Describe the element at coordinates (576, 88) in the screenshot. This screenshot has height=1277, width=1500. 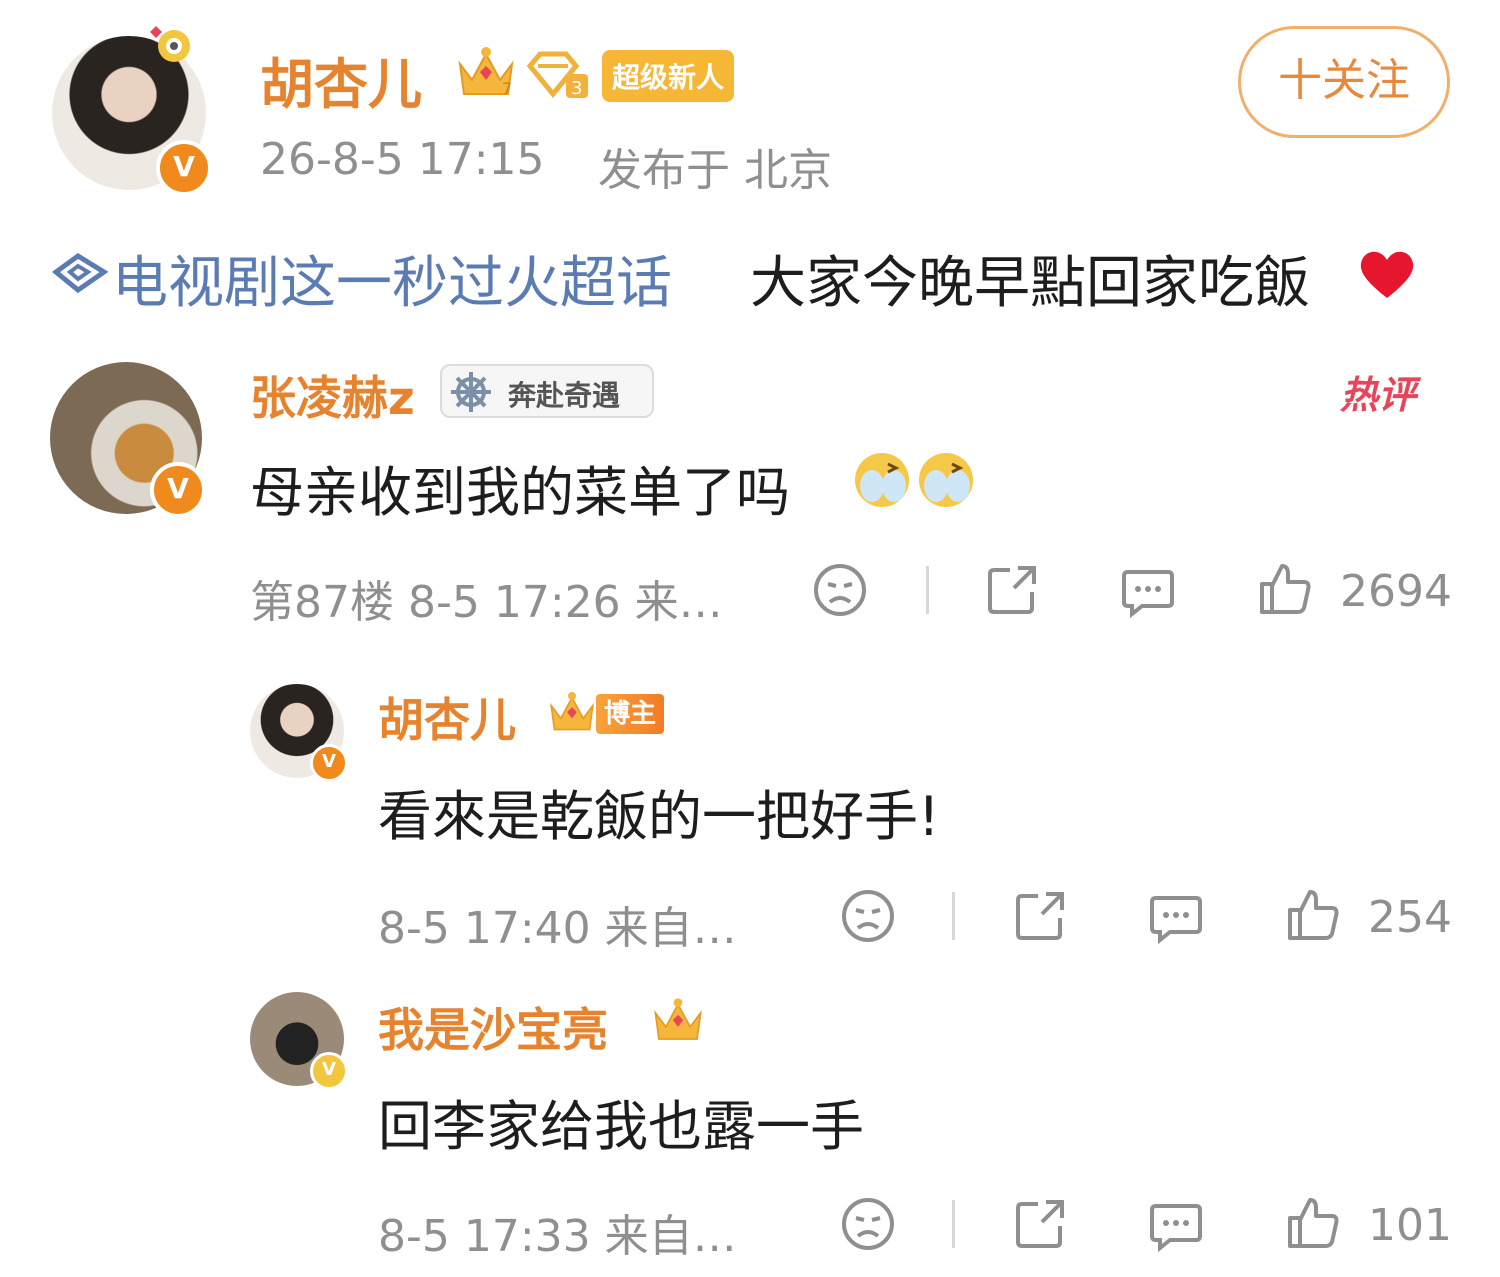
I see `svg-text: 3` at that location.